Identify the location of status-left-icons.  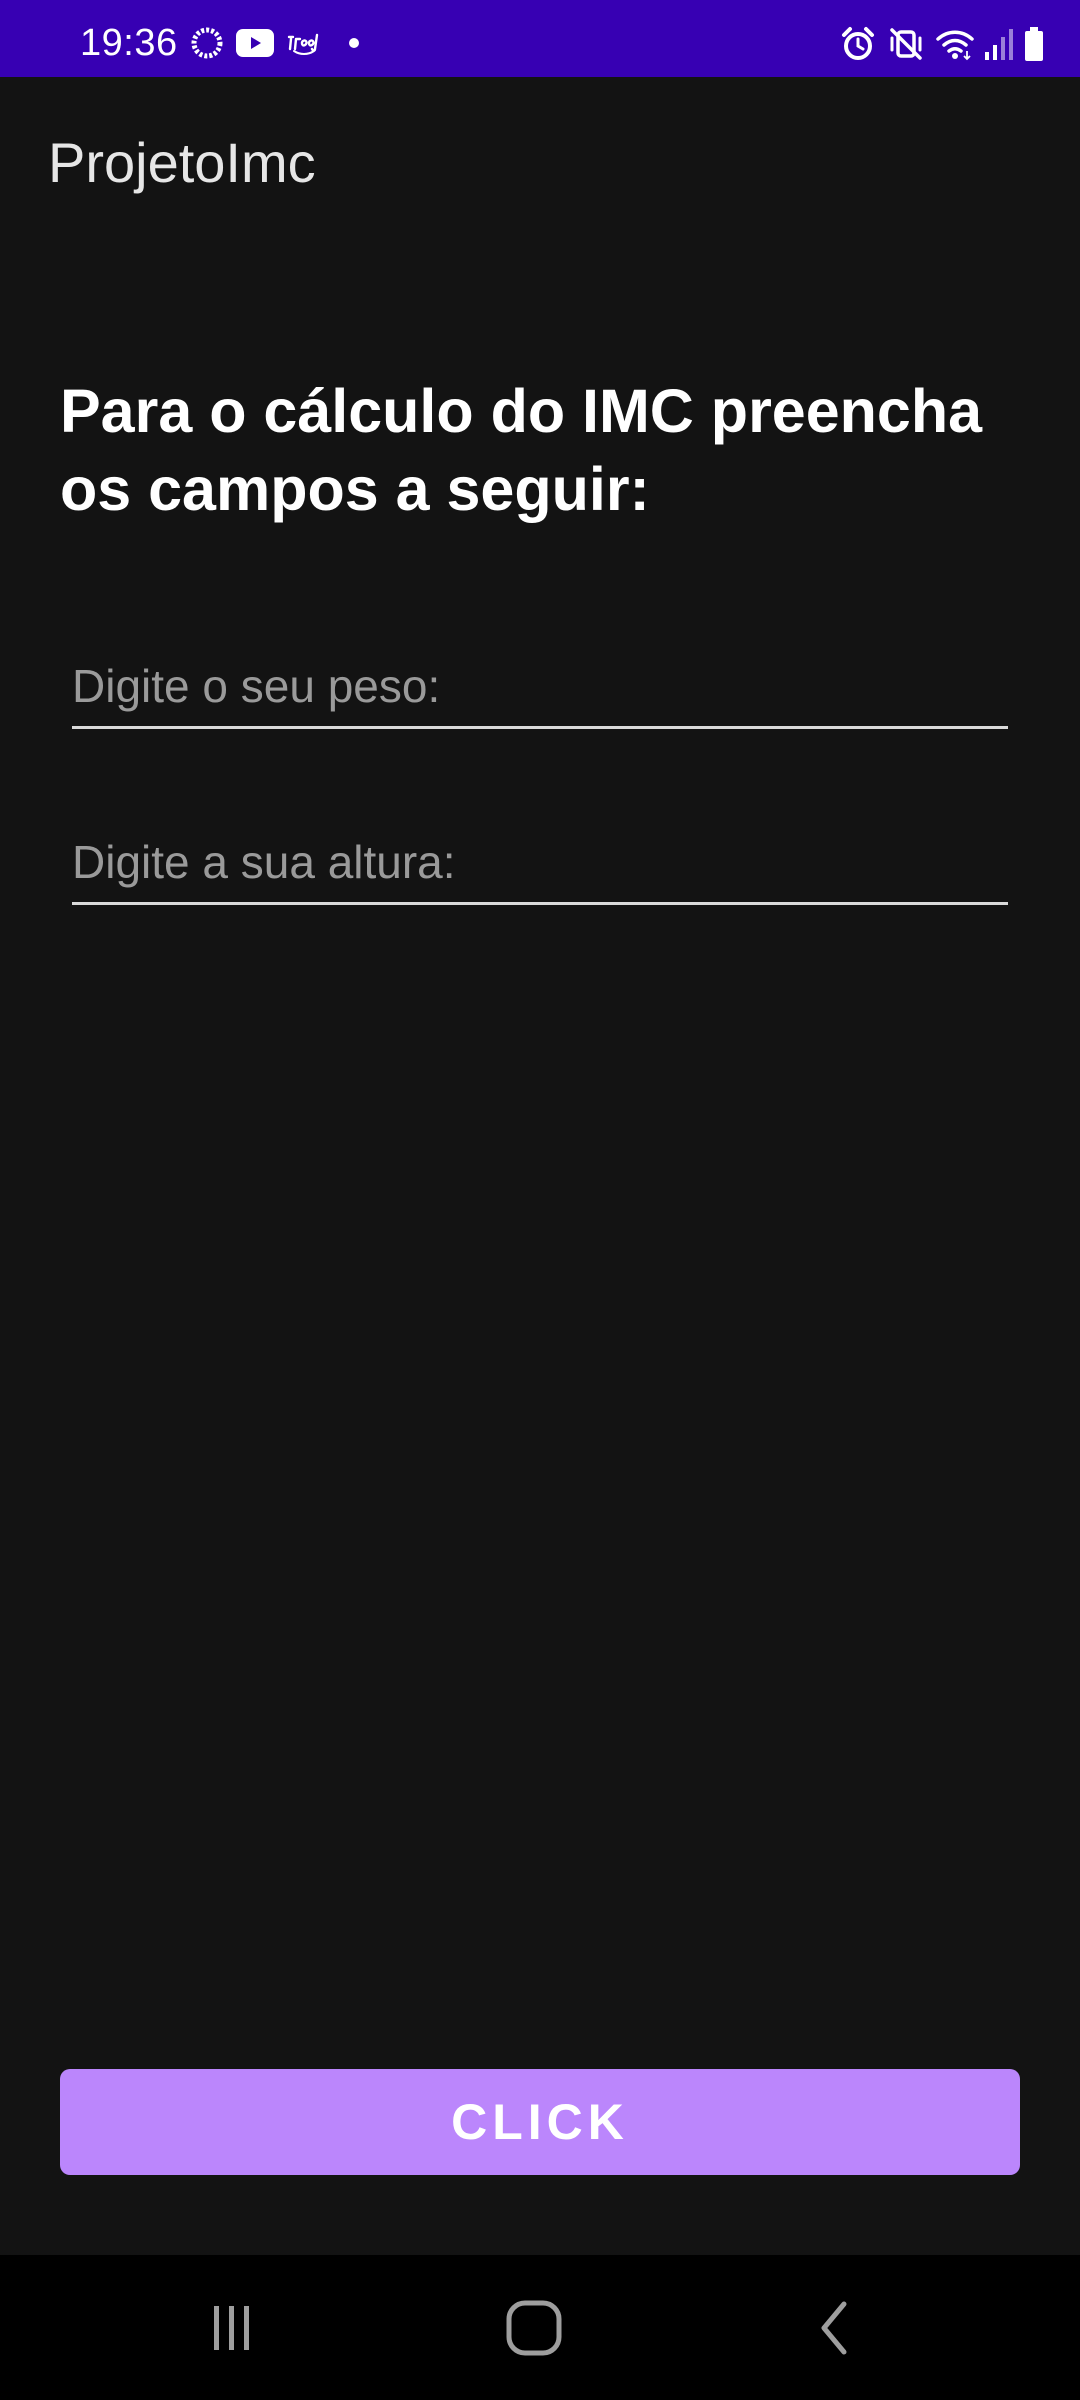
(275, 43).